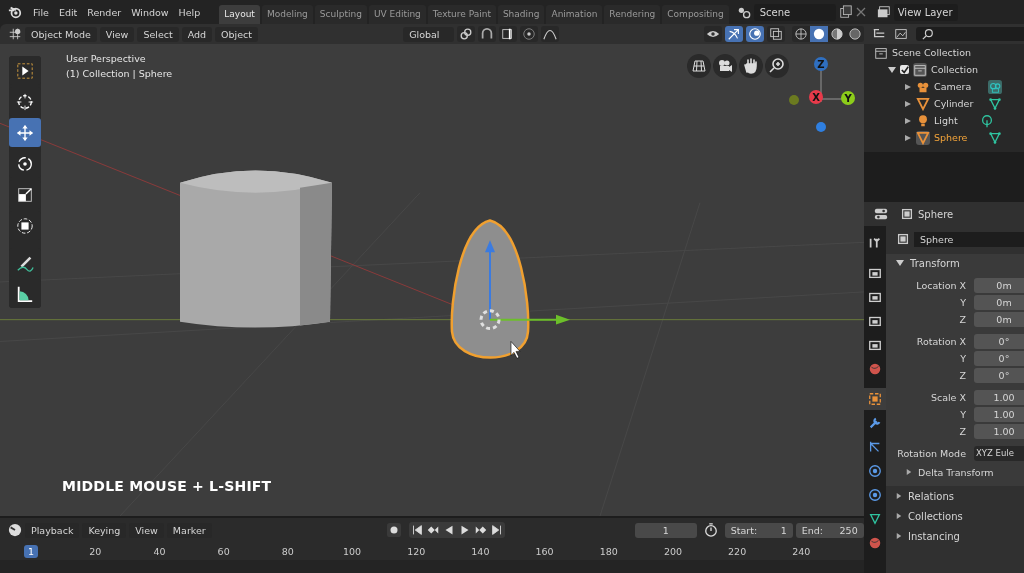 This screenshot has width=1024, height=573. What do you see at coordinates (777, 66) in the screenshot?
I see `zoom-icon` at bounding box center [777, 66].